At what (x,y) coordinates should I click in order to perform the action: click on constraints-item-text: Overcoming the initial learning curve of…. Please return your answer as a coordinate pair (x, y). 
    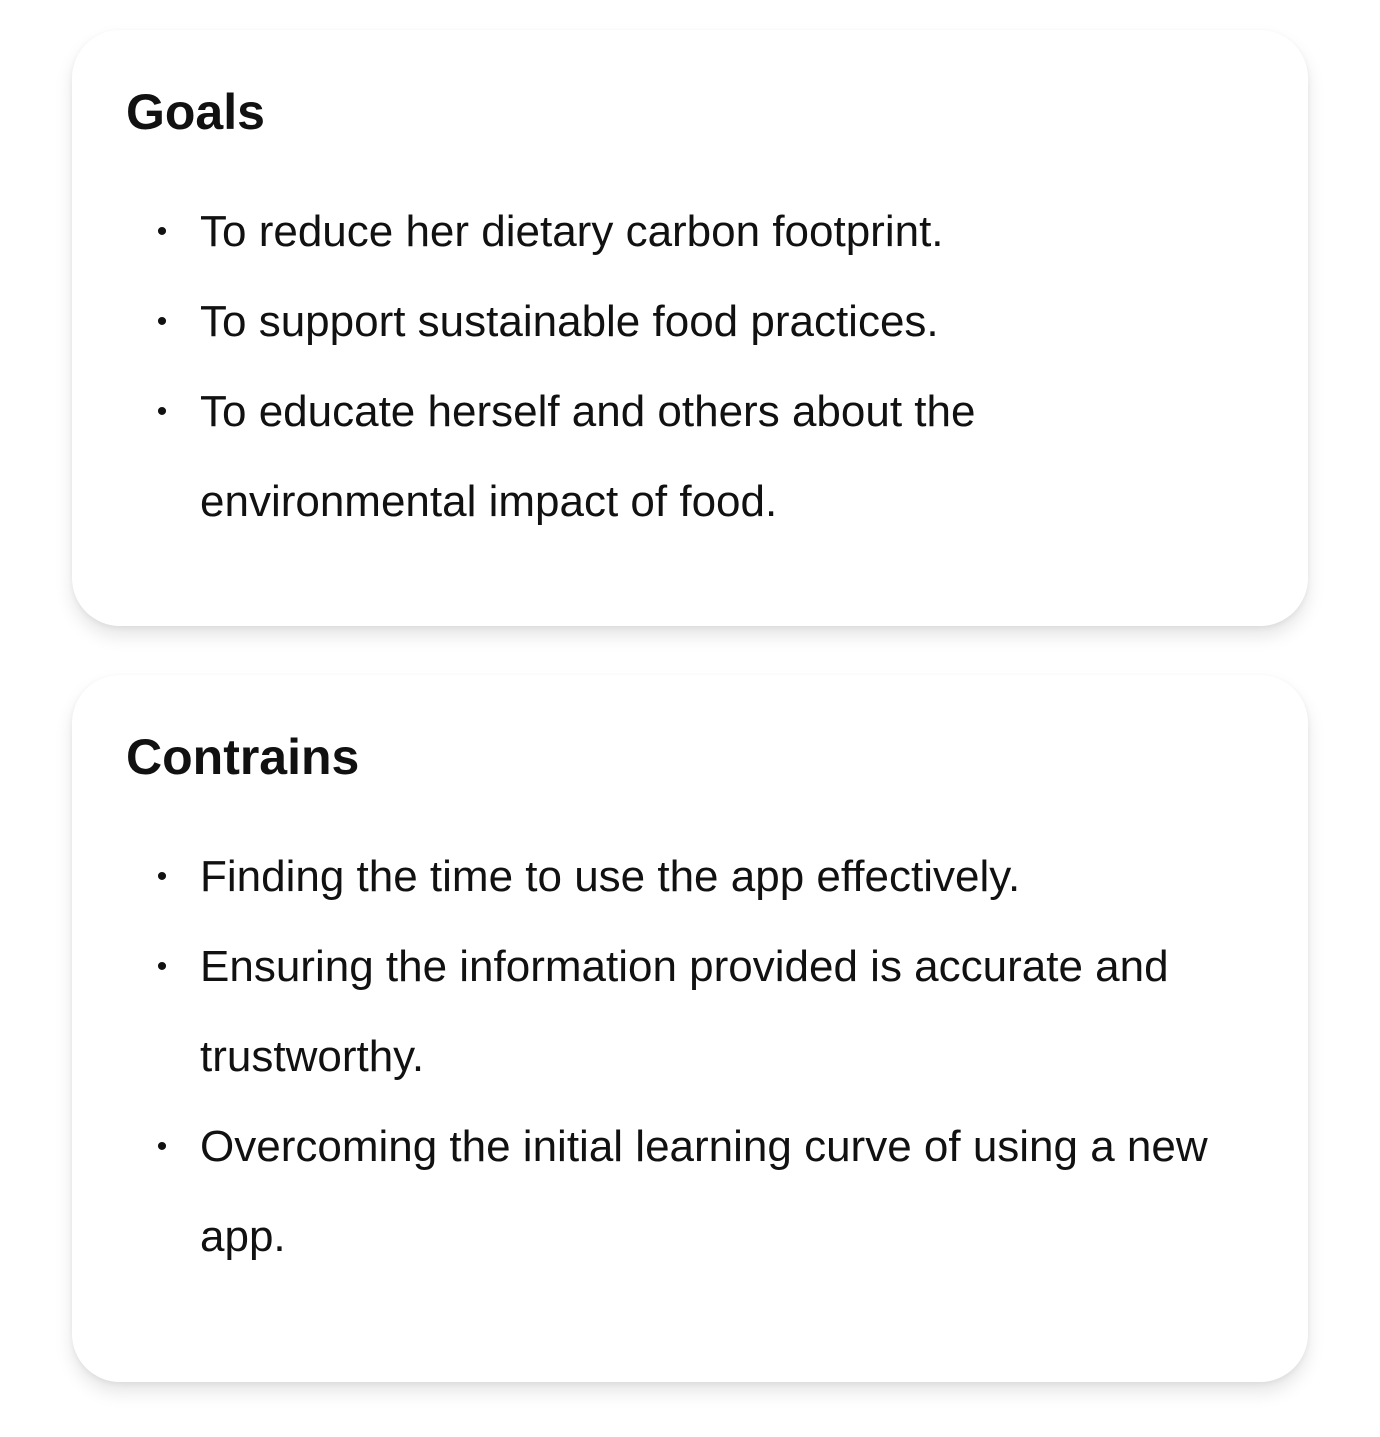
    Looking at the image, I should click on (704, 1191).